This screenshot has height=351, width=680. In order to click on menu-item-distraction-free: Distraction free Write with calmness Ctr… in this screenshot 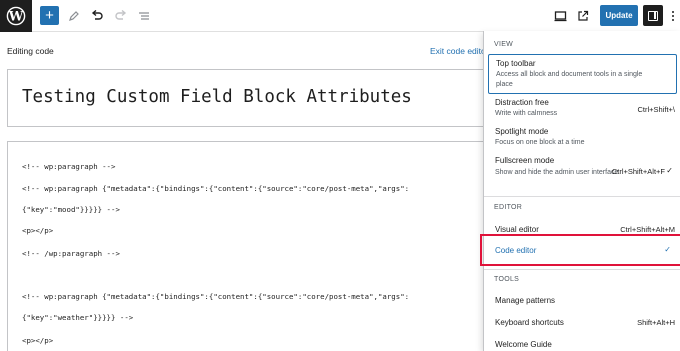, I will do `click(582, 110)`.